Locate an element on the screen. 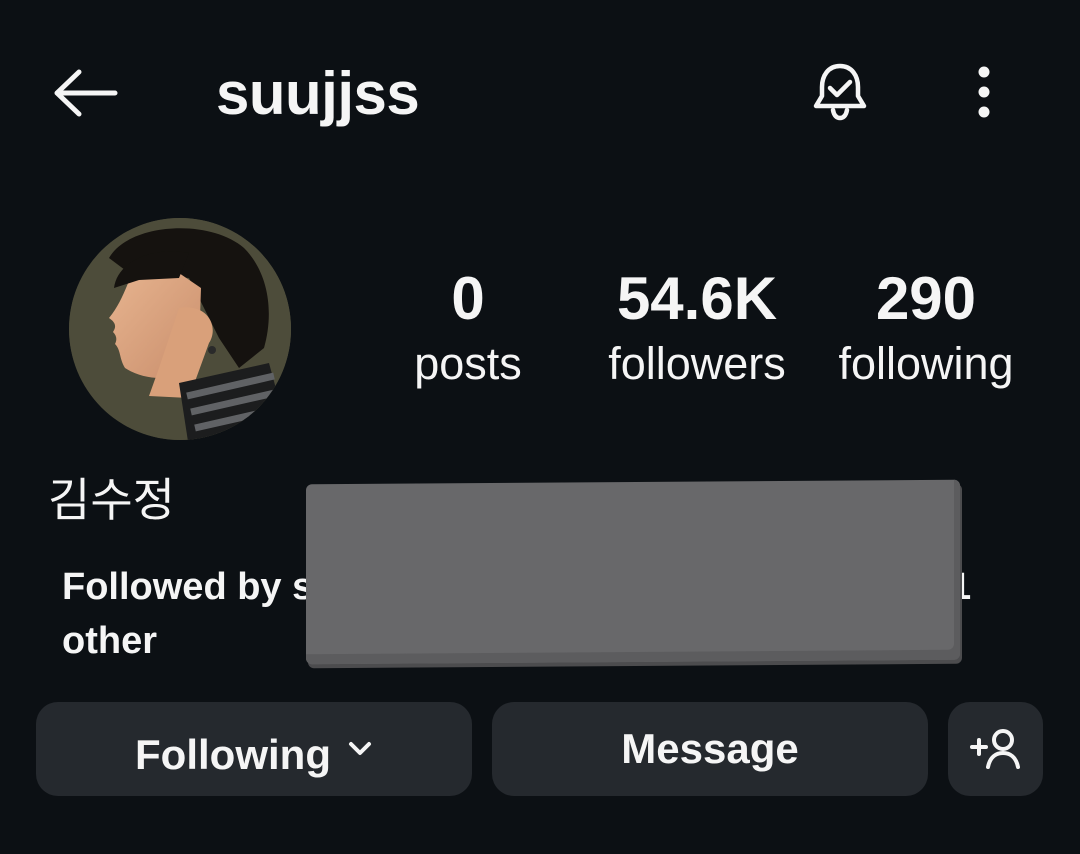 The width and height of the screenshot is (1080, 854). more-vertical-icon is located at coordinates (984, 92).